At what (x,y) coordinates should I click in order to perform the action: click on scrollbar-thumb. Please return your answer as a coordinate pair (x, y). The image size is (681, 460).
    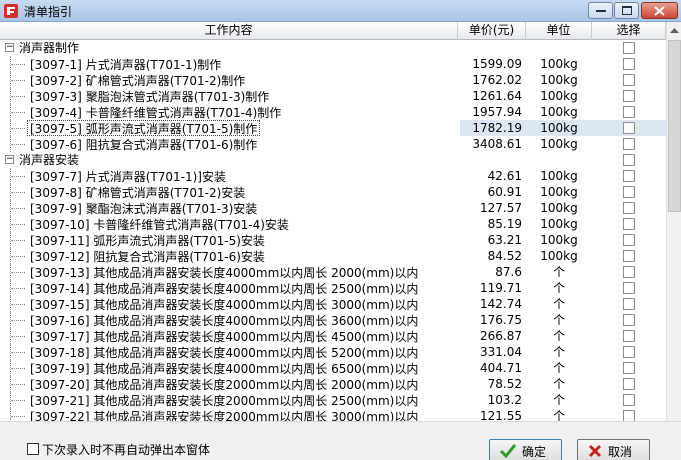
    Looking at the image, I should click on (674, 126).